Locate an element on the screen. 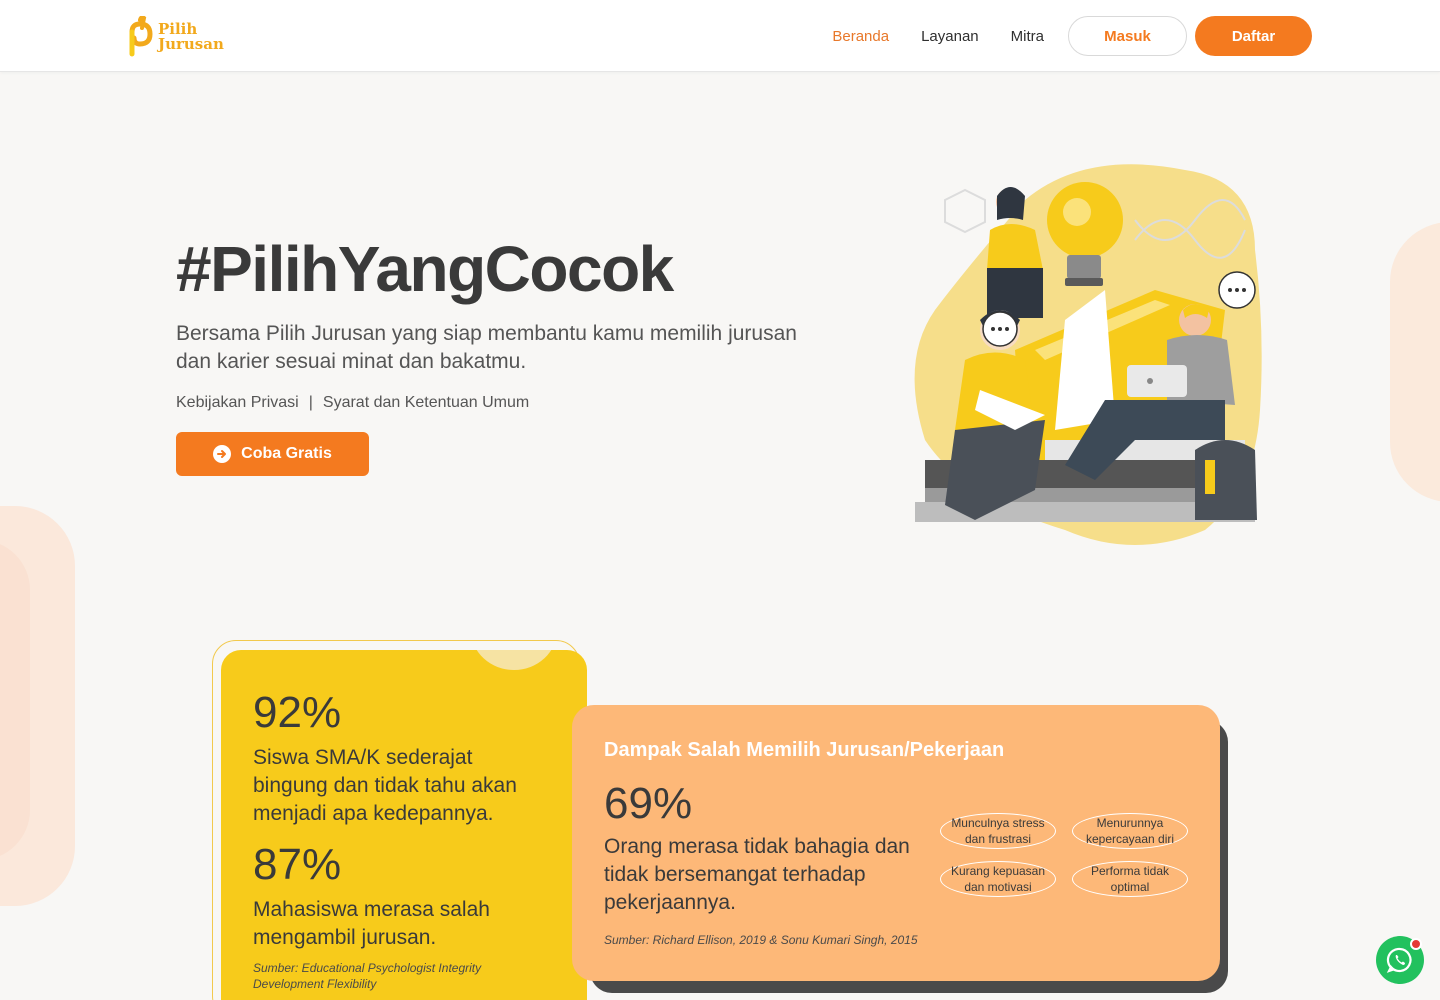 This screenshot has width=1440, height=1000. try-free-label: Coba Gratis is located at coordinates (286, 453).